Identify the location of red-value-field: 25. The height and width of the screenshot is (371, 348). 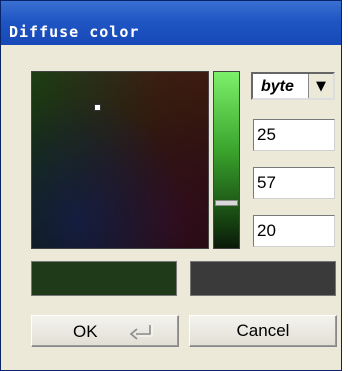
(294, 135).